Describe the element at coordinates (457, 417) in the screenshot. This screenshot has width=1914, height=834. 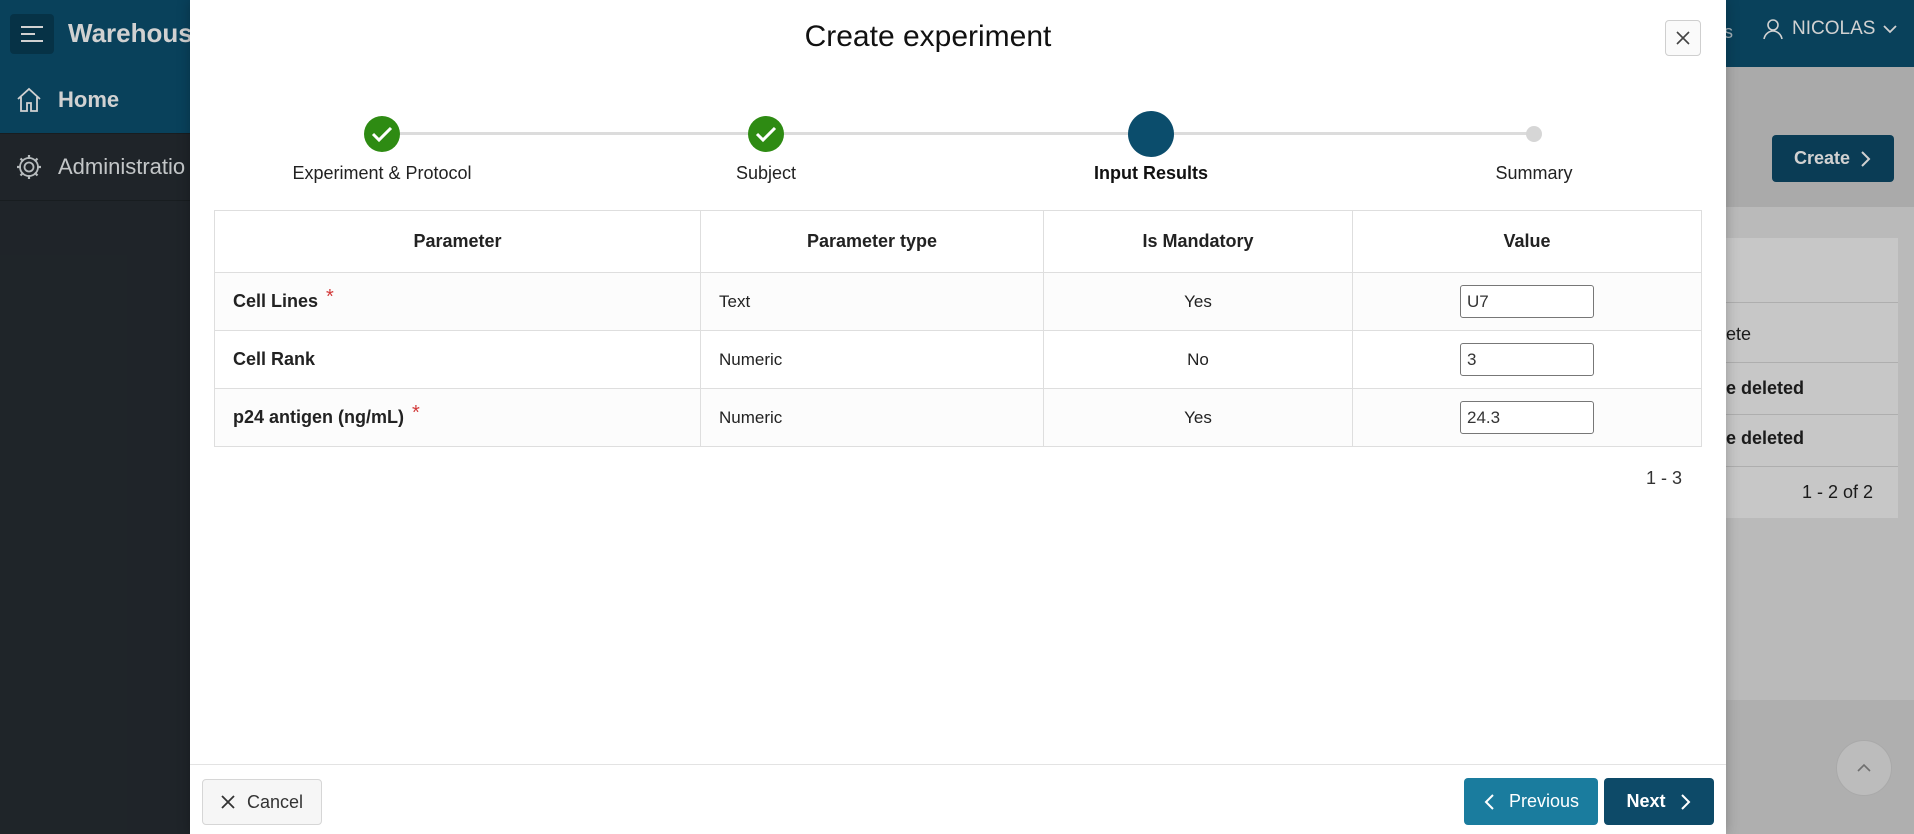
I see `parameter-cell: p24 antigen (ng/mL) *` at that location.